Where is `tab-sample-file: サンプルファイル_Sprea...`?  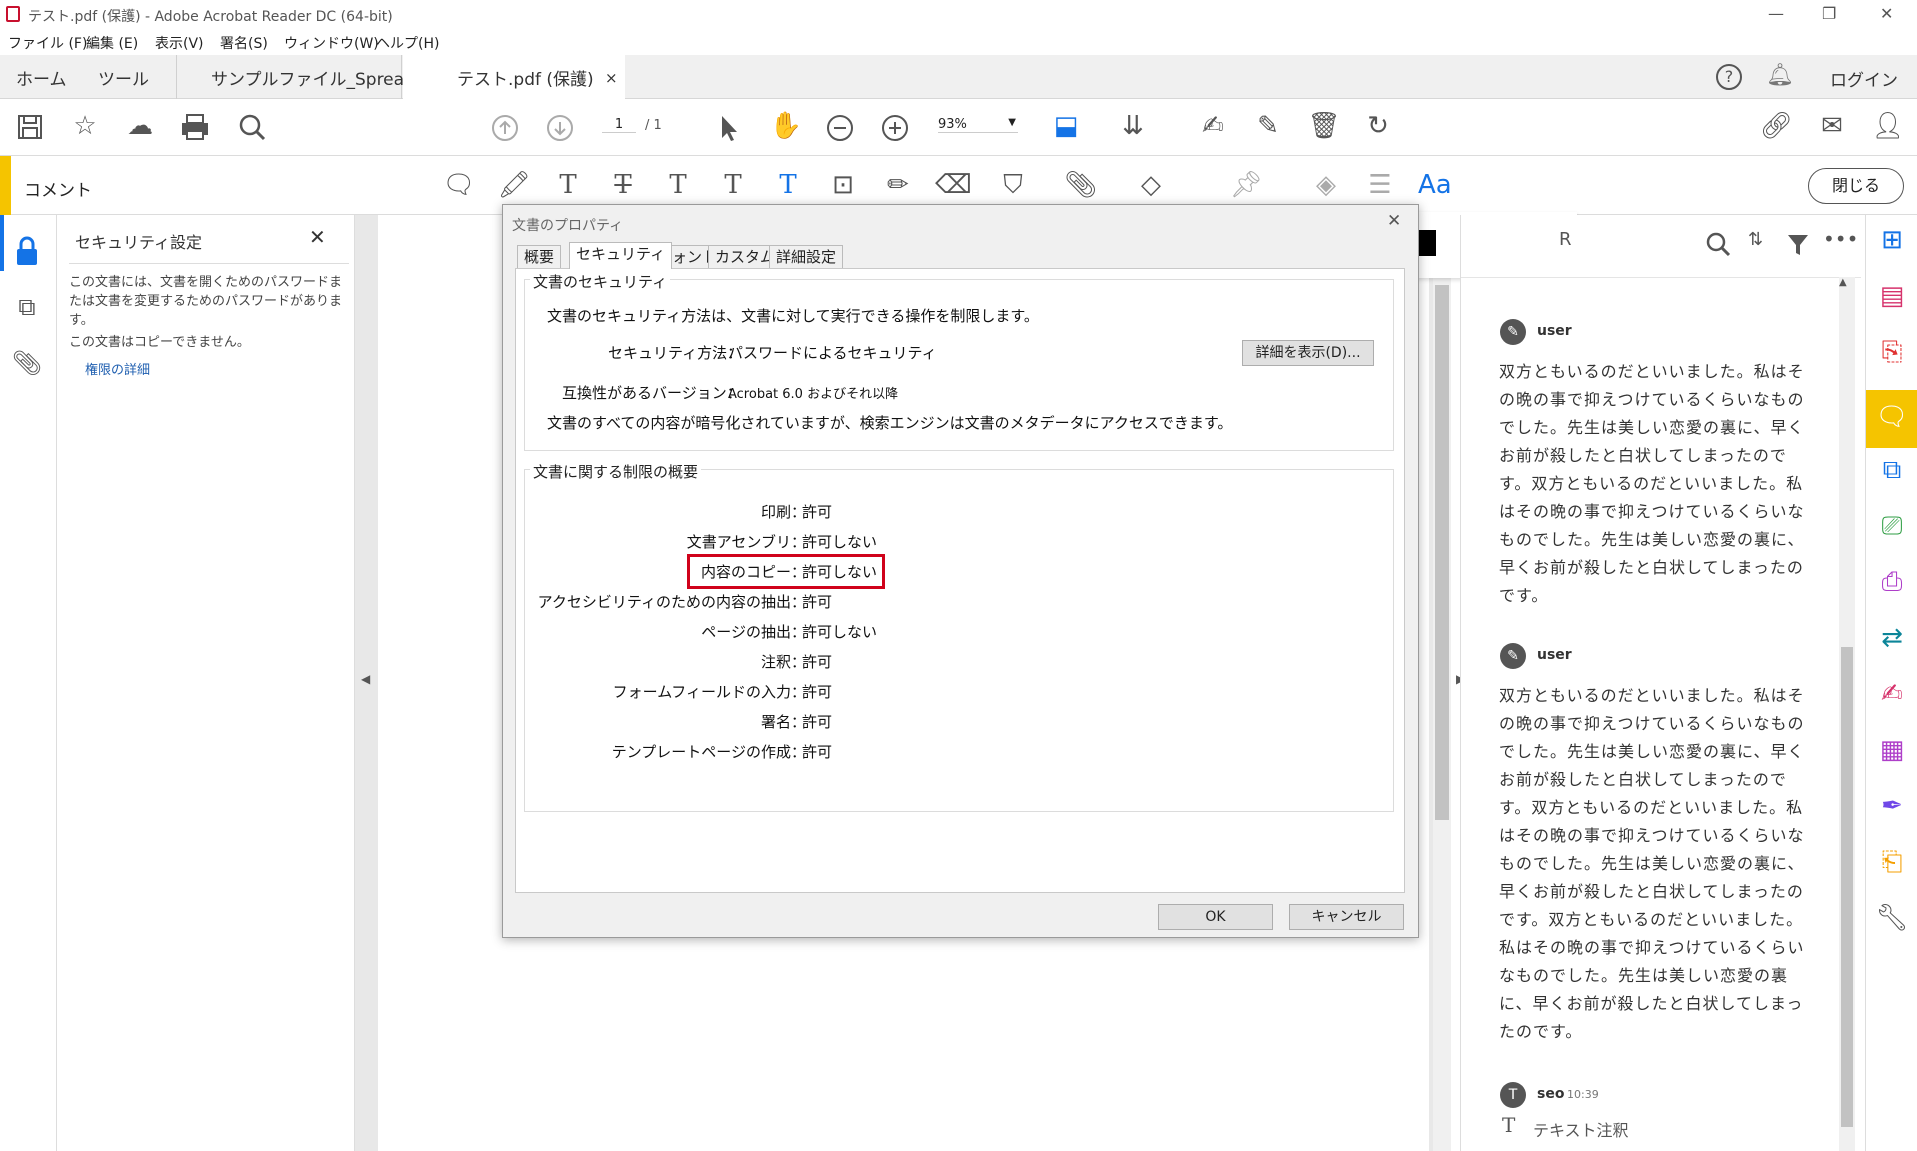 tab-sample-file: サンプルファイル_Sprea... is located at coordinates (298, 77).